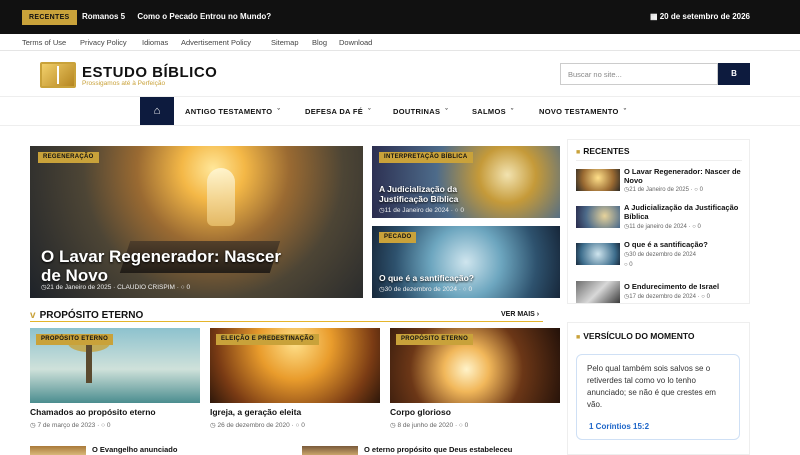 The image size is (800, 455). Describe the element at coordinates (426, 157) in the screenshot. I see `card-category: INTERPRETAÇÃO BÍBLICA` at that location.